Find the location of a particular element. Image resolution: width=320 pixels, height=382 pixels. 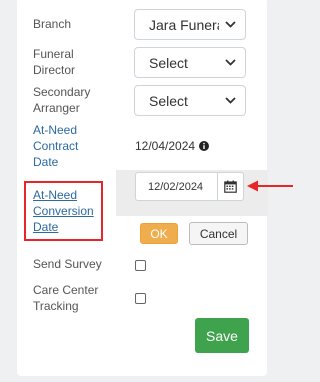

conversion-date-input: 12/02/2024 is located at coordinates (176, 186).